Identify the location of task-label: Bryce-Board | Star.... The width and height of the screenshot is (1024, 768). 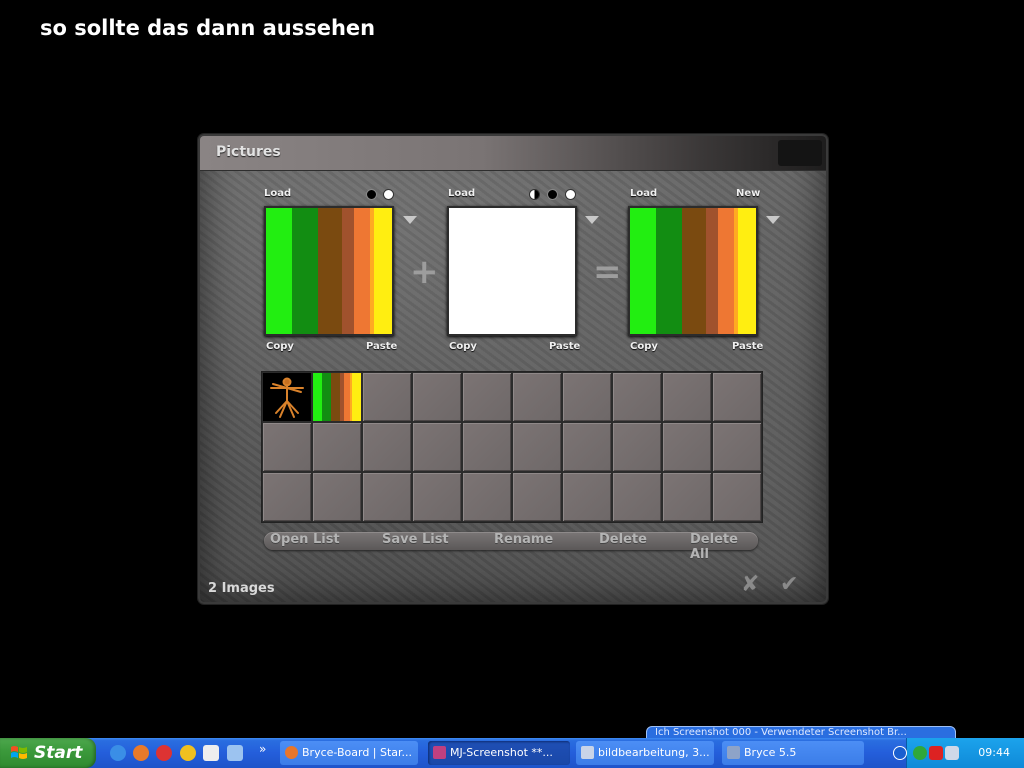
(357, 752).